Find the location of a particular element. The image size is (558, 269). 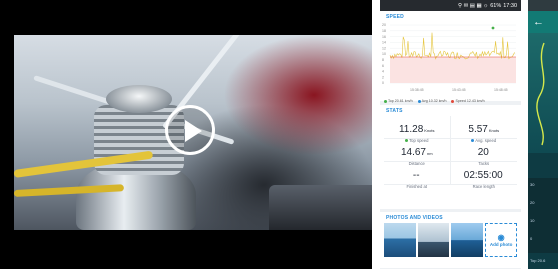

x-tick-label: 15:43:45 is located at coordinates (459, 90).